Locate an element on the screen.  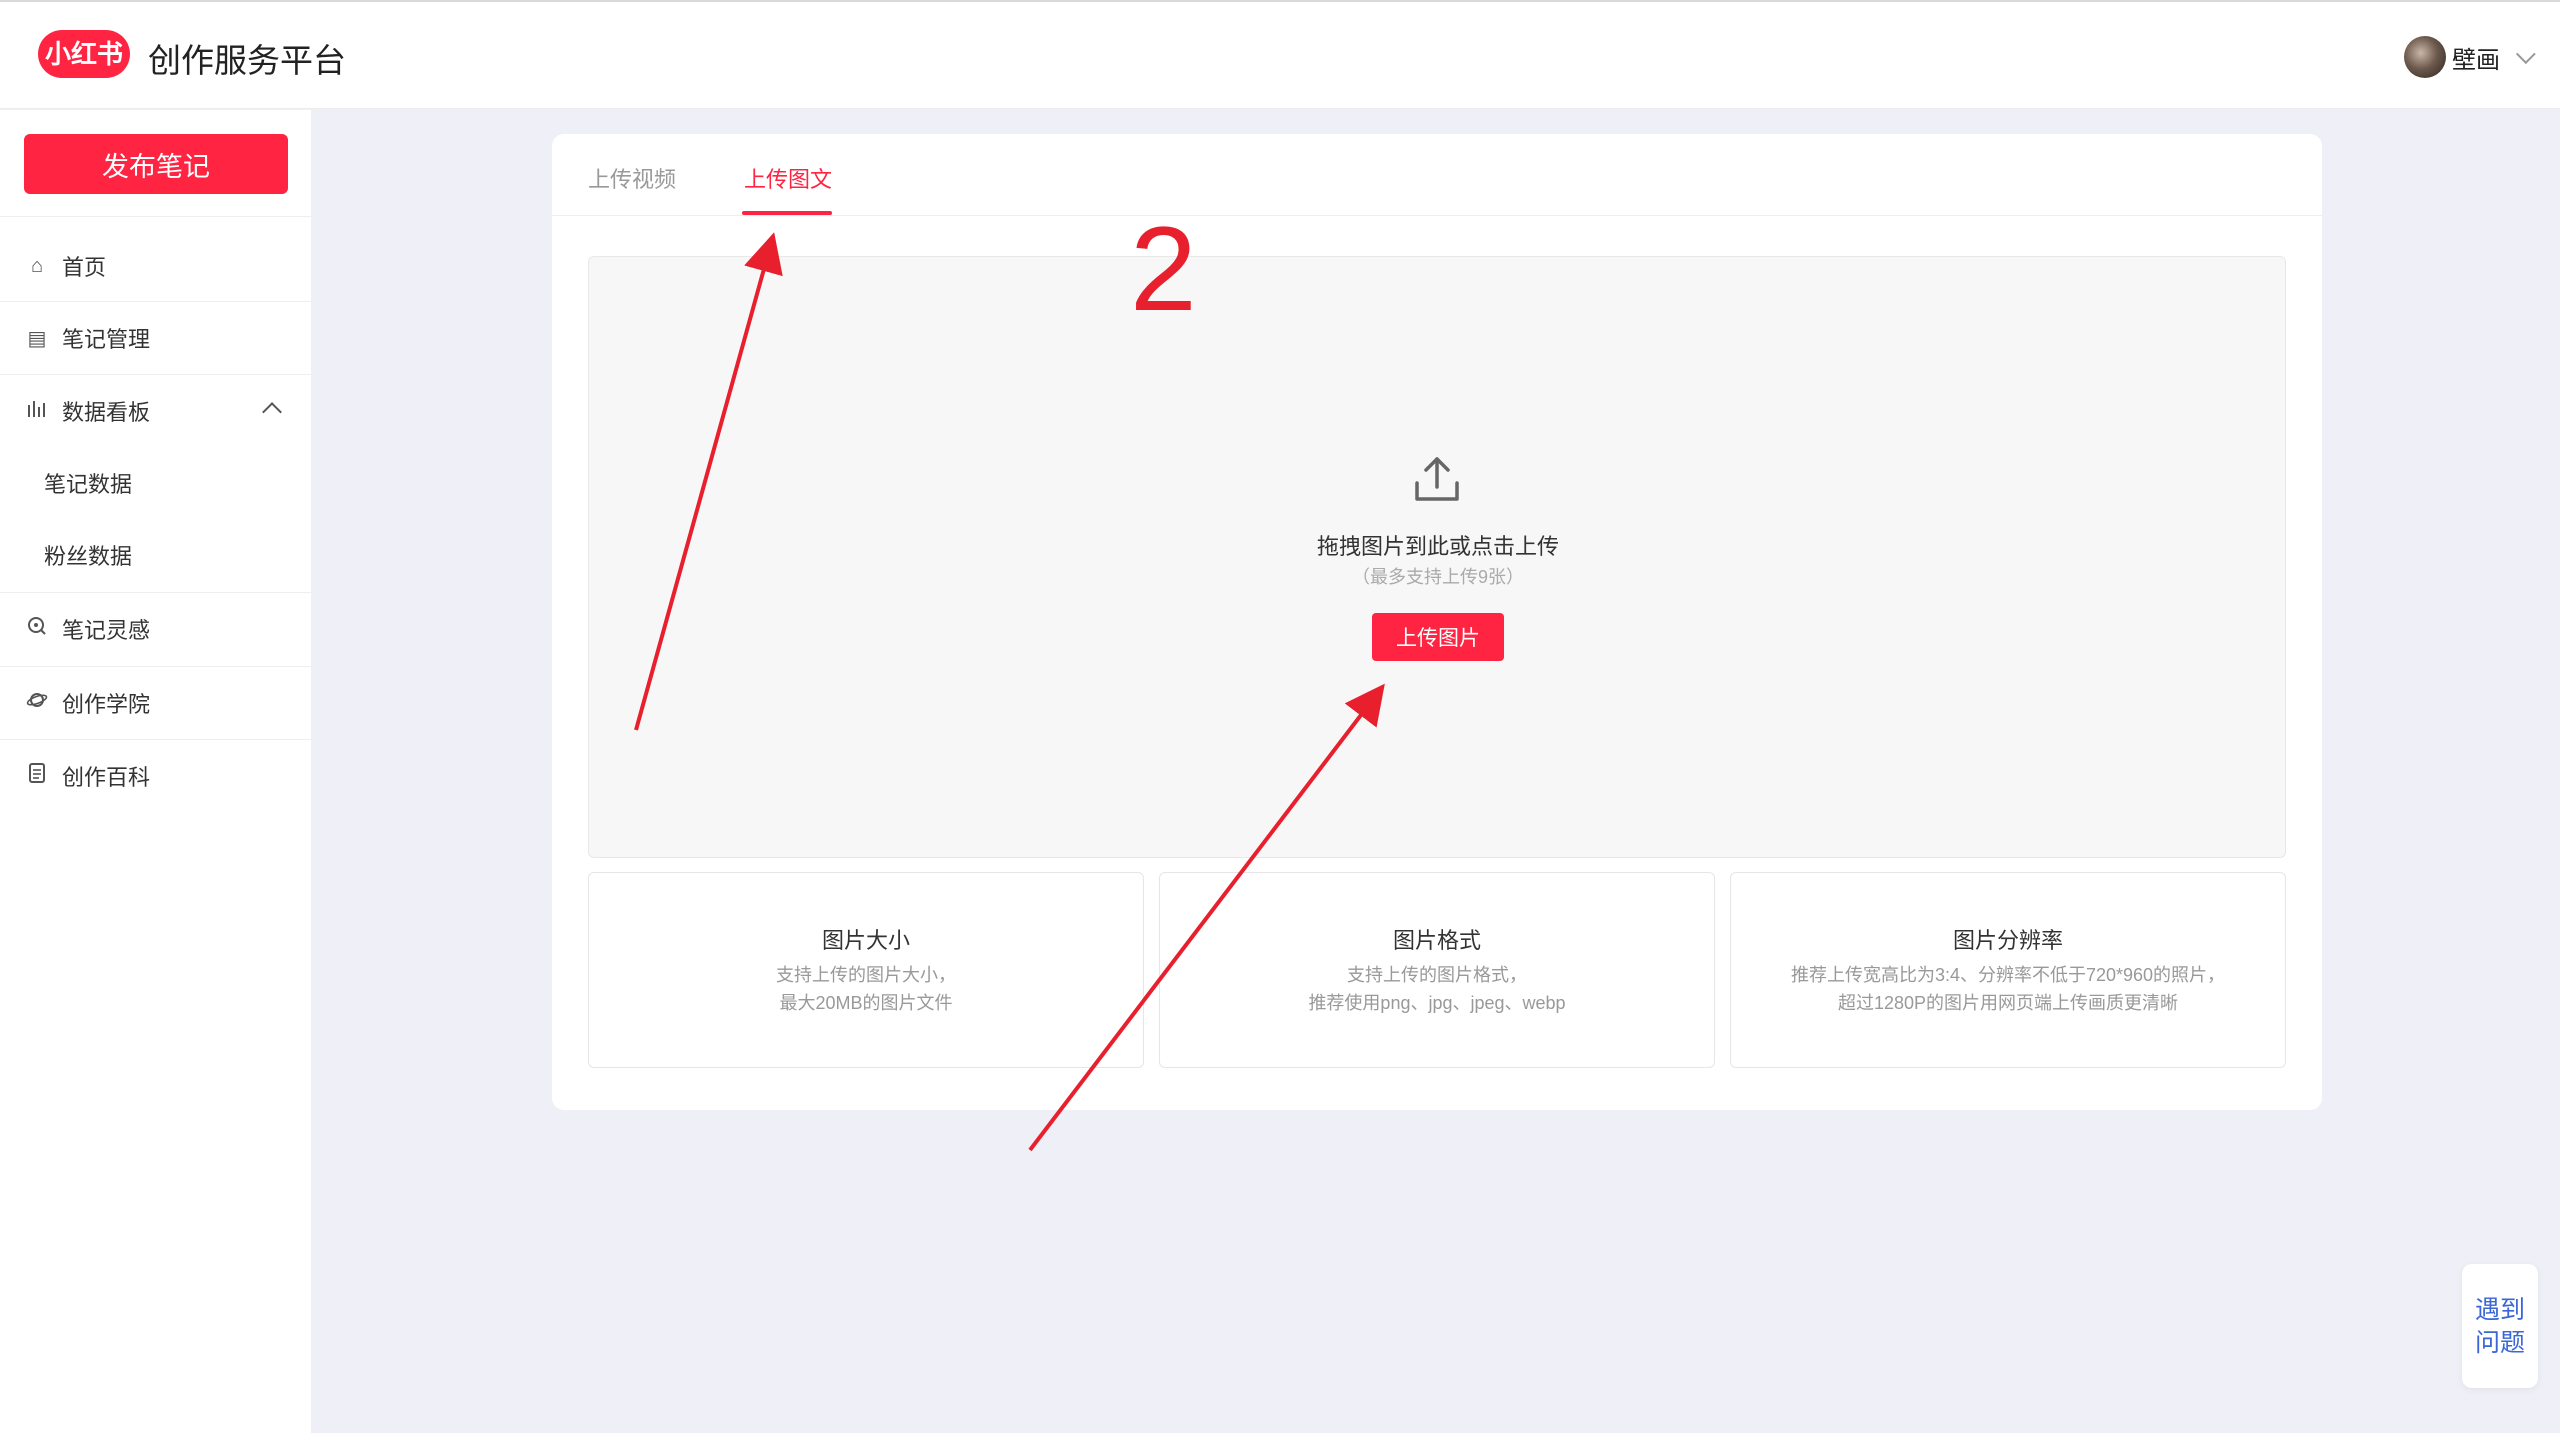
chart-icon is located at coordinates (37, 411).